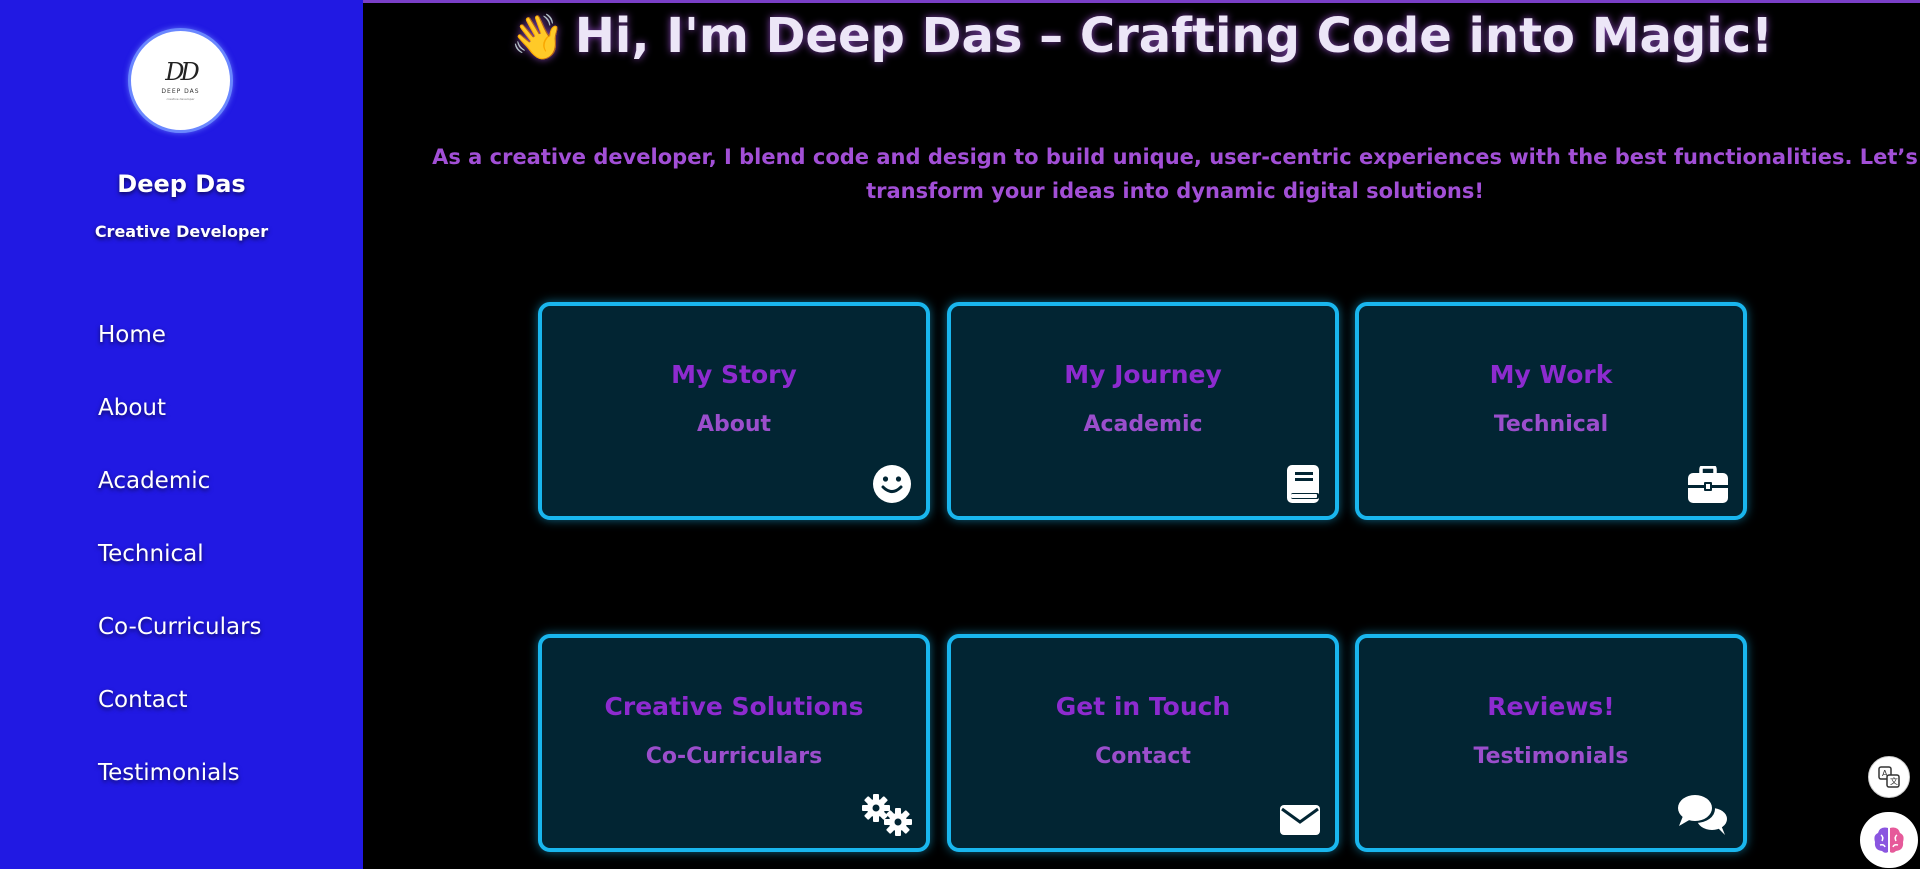 The image size is (1920, 869). I want to click on logo-subtext: creative developer, so click(180, 99).